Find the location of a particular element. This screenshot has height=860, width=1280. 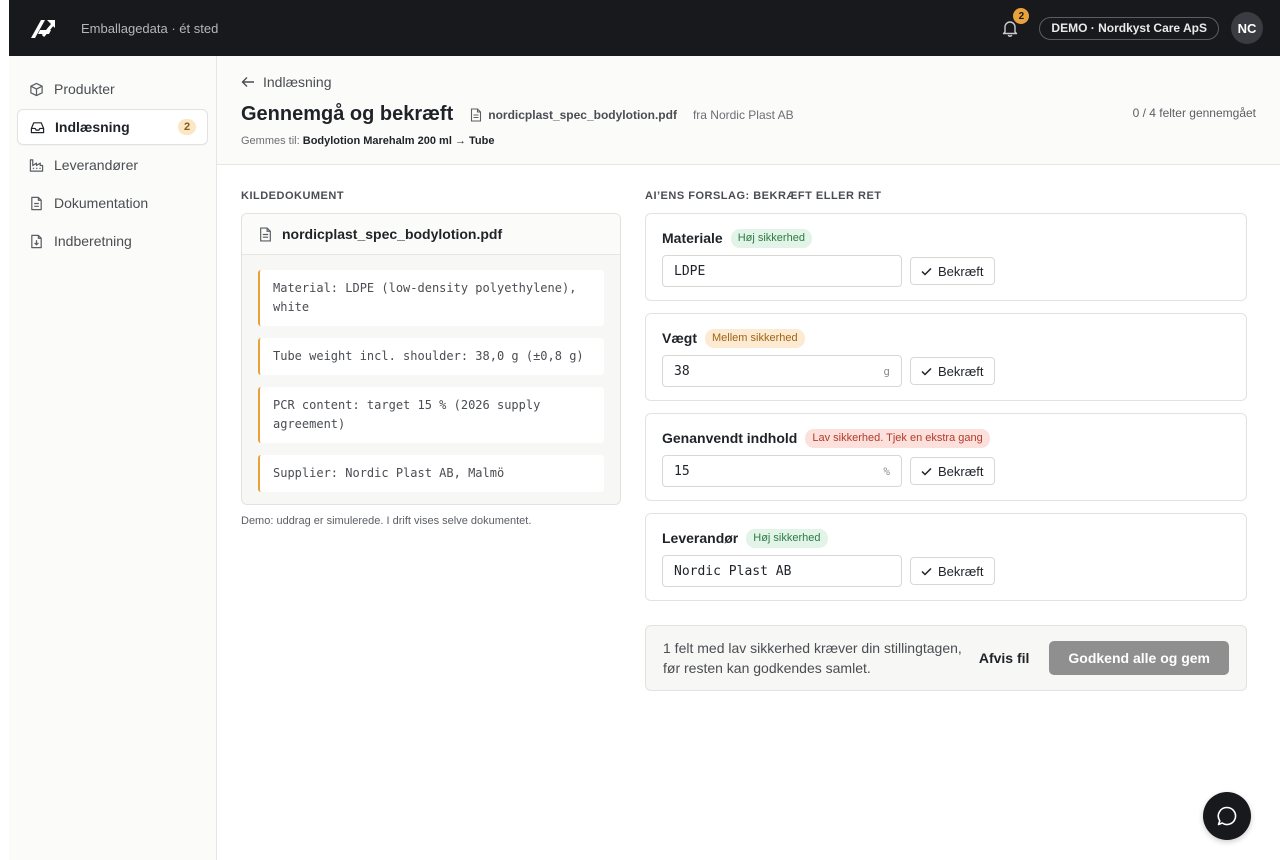

save-target-value: Bodylotion Marehalm 200 ml → Tube is located at coordinates (398, 141).